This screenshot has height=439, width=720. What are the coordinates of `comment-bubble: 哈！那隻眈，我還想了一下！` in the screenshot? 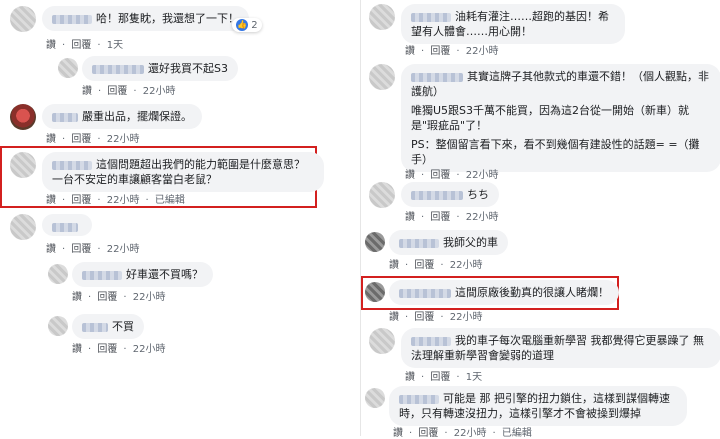 It's located at (145, 18).